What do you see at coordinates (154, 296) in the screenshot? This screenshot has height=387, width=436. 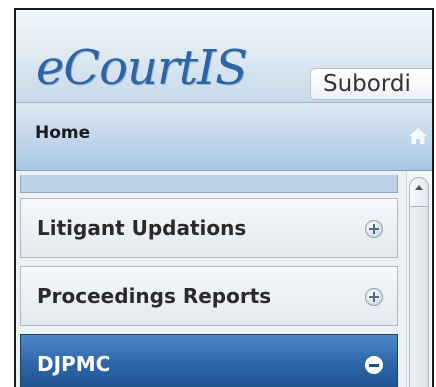 I see `accordion-item-label: Proceedings Reports` at bounding box center [154, 296].